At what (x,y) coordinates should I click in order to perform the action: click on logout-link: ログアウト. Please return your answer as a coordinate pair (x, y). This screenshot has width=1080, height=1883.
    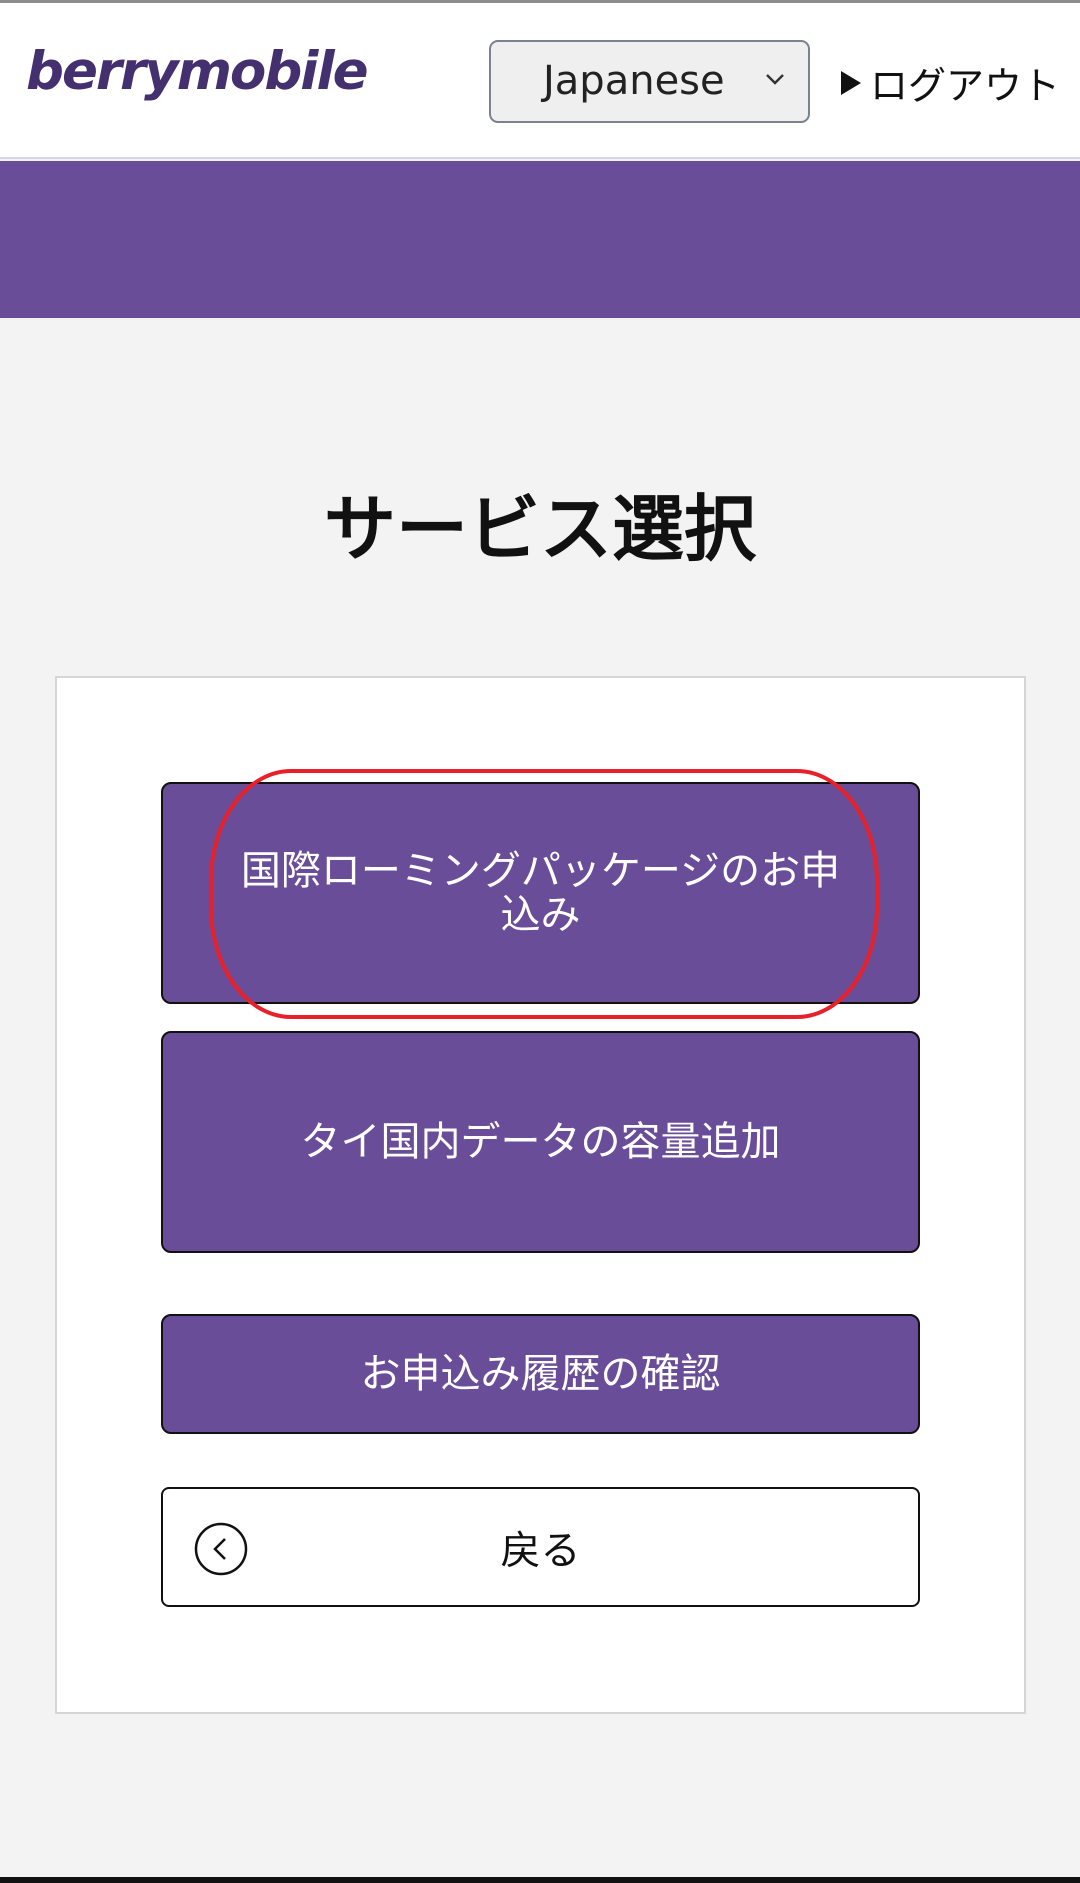
    Looking at the image, I should click on (949, 82).